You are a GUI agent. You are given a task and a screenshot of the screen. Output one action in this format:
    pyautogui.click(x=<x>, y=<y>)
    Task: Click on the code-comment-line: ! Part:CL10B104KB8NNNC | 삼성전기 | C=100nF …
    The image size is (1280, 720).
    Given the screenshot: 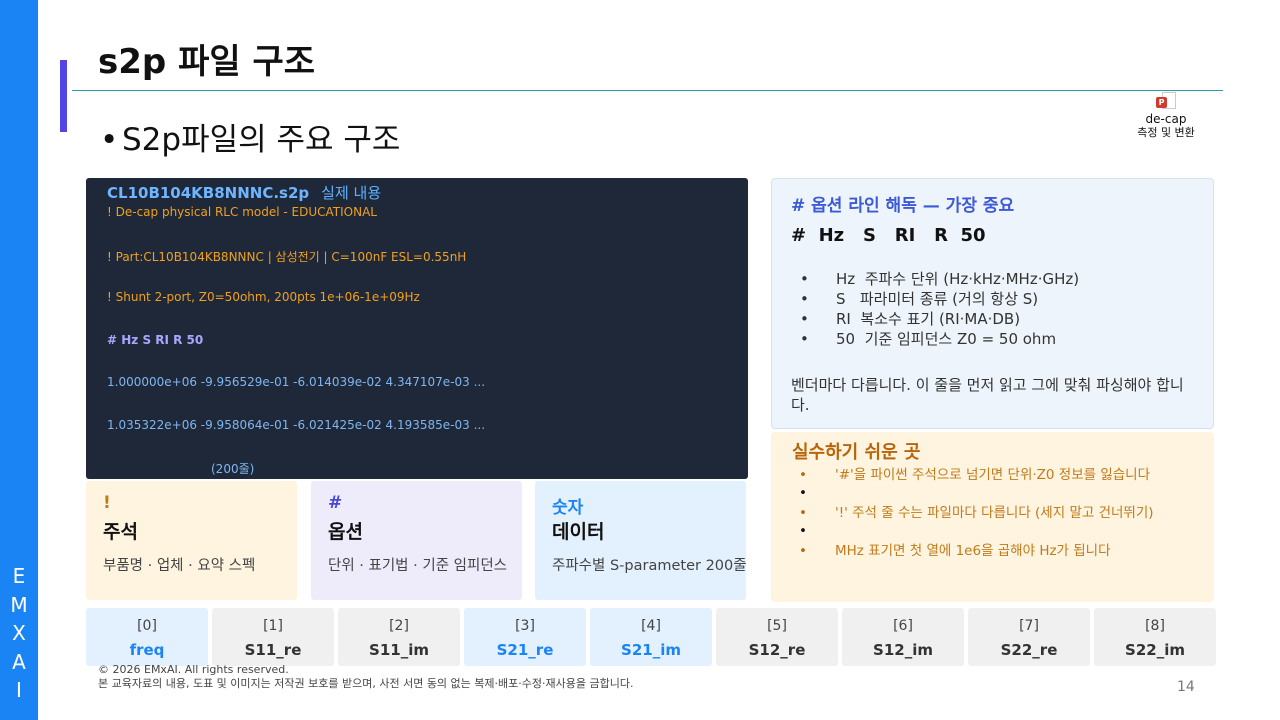 What is the action you would take?
    pyautogui.click(x=287, y=257)
    